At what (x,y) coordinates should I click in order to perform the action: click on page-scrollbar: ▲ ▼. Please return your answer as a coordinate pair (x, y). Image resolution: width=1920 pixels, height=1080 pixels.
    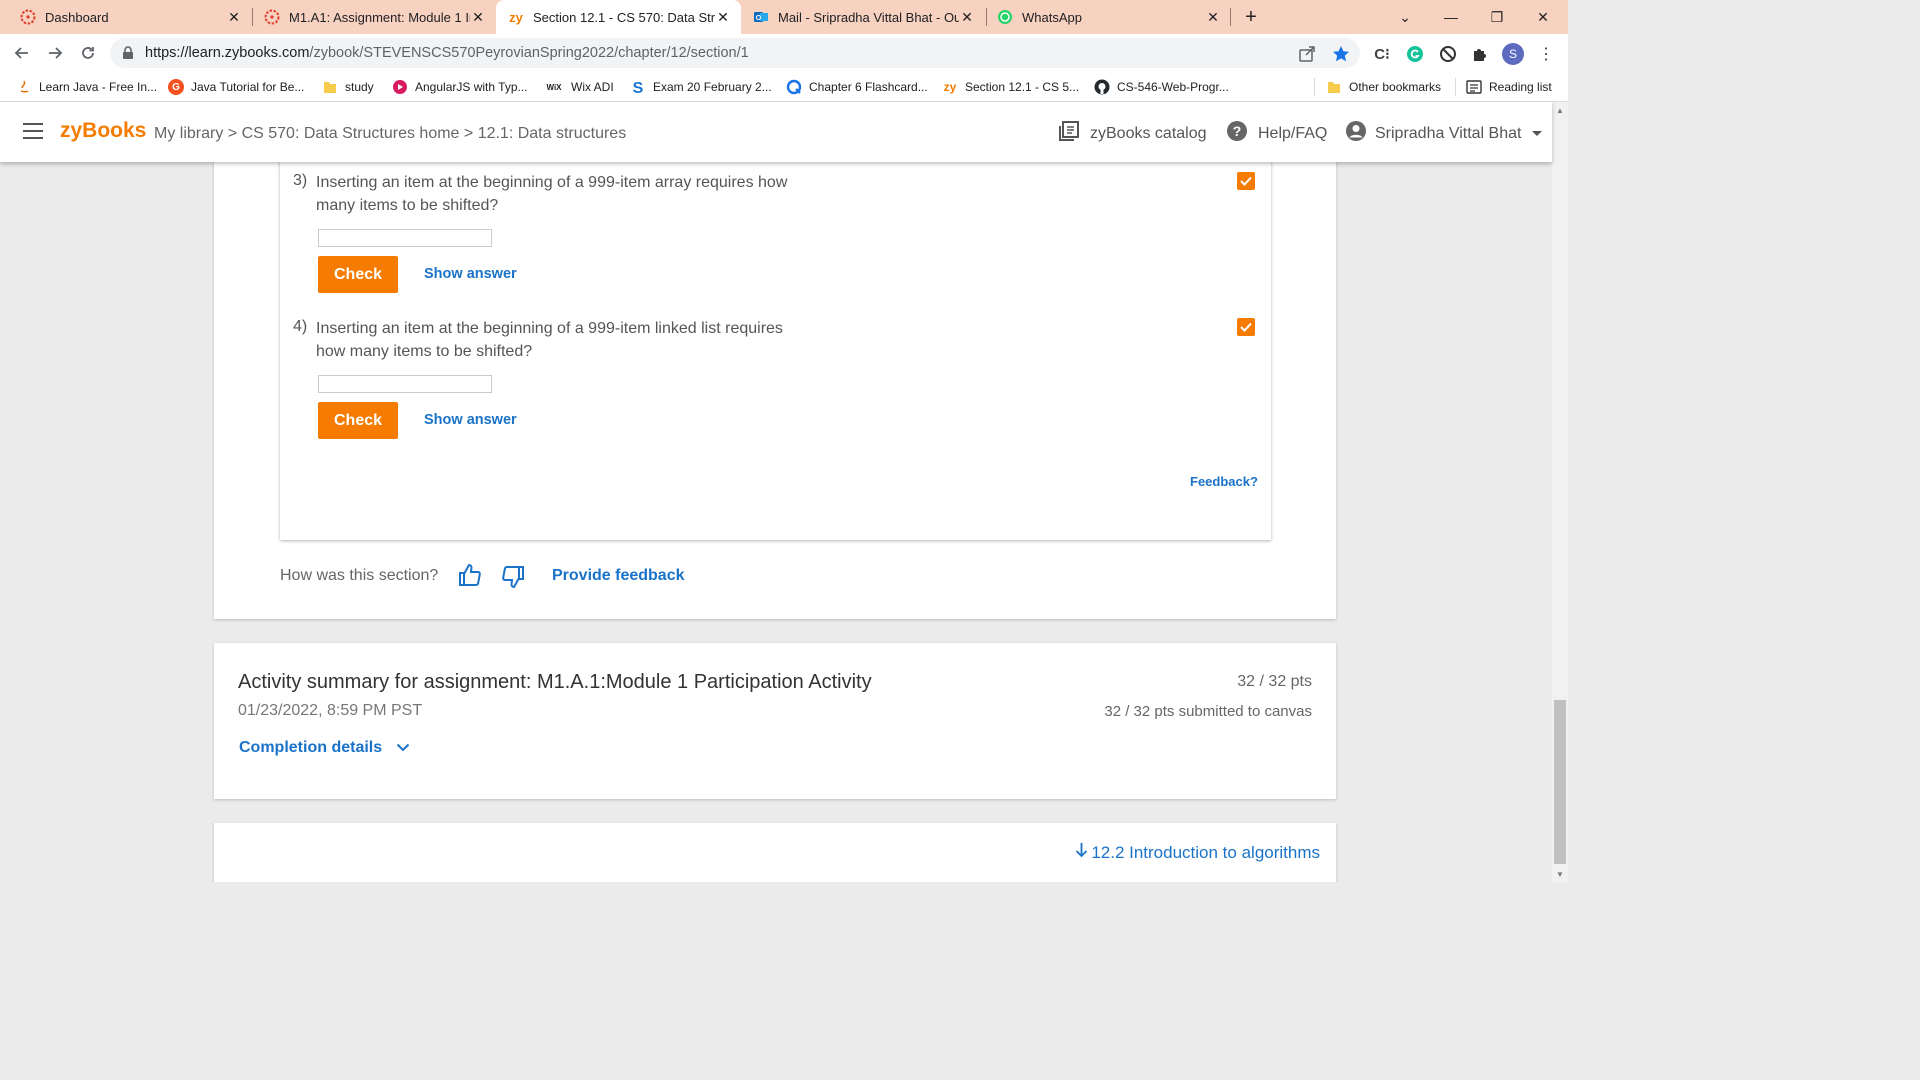
    Looking at the image, I should click on (1560, 492).